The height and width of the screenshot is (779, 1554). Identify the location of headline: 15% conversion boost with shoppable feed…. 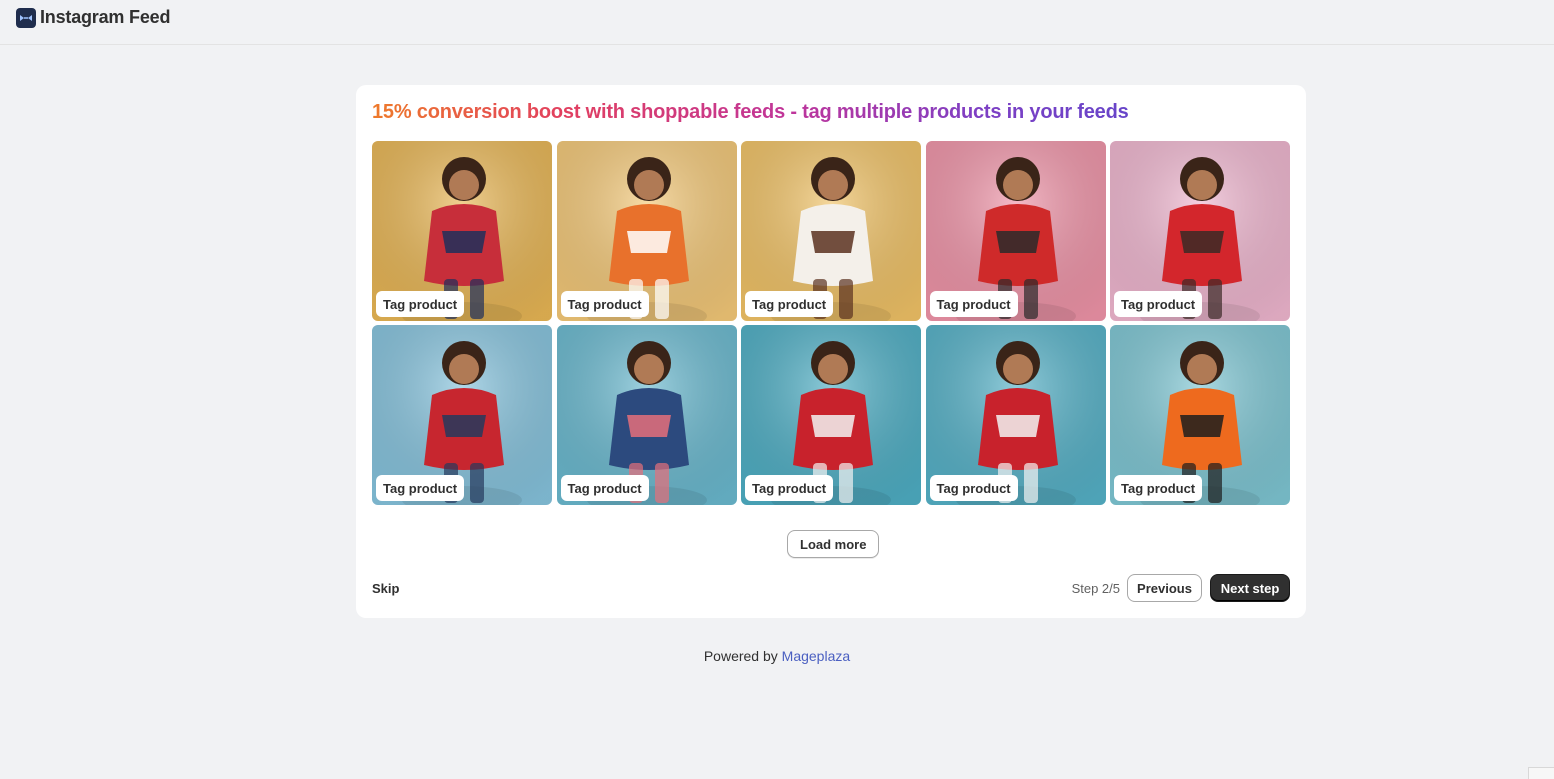
(750, 112).